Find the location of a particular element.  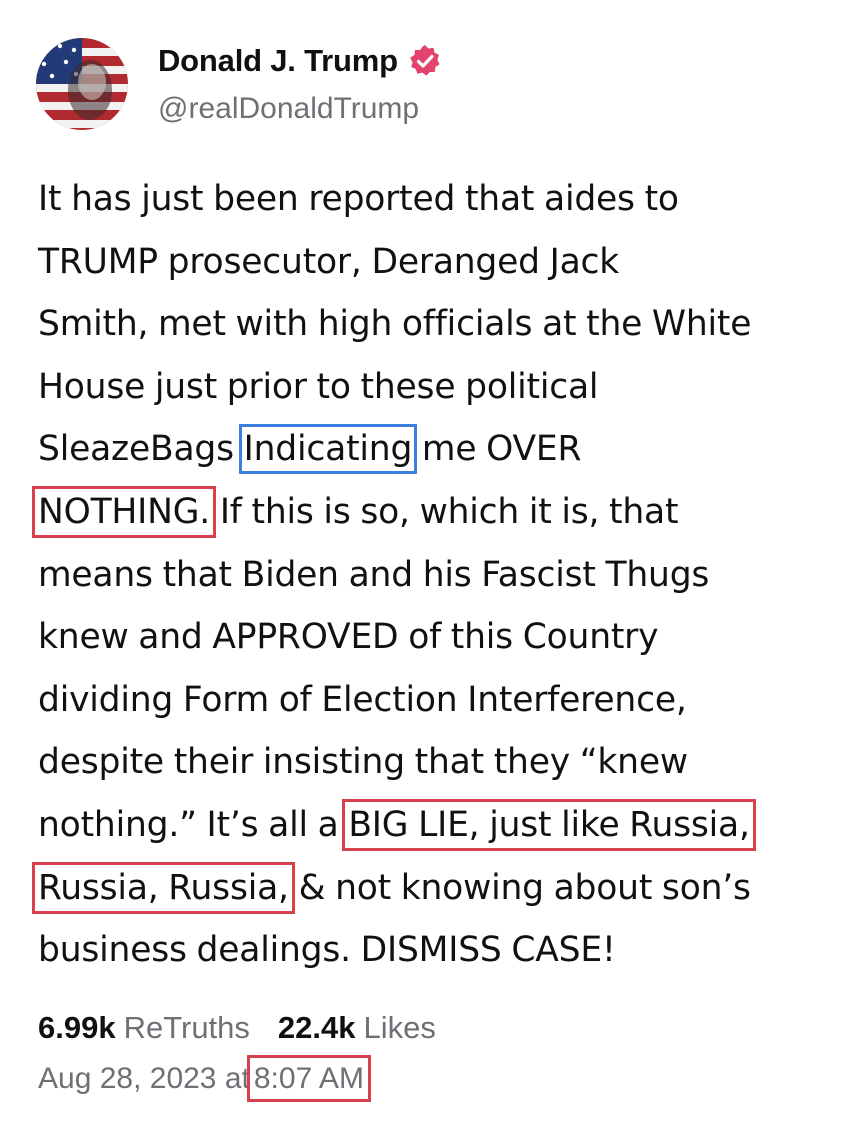

highlight-indicating-blue-box: Indicating is located at coordinates (328, 449).